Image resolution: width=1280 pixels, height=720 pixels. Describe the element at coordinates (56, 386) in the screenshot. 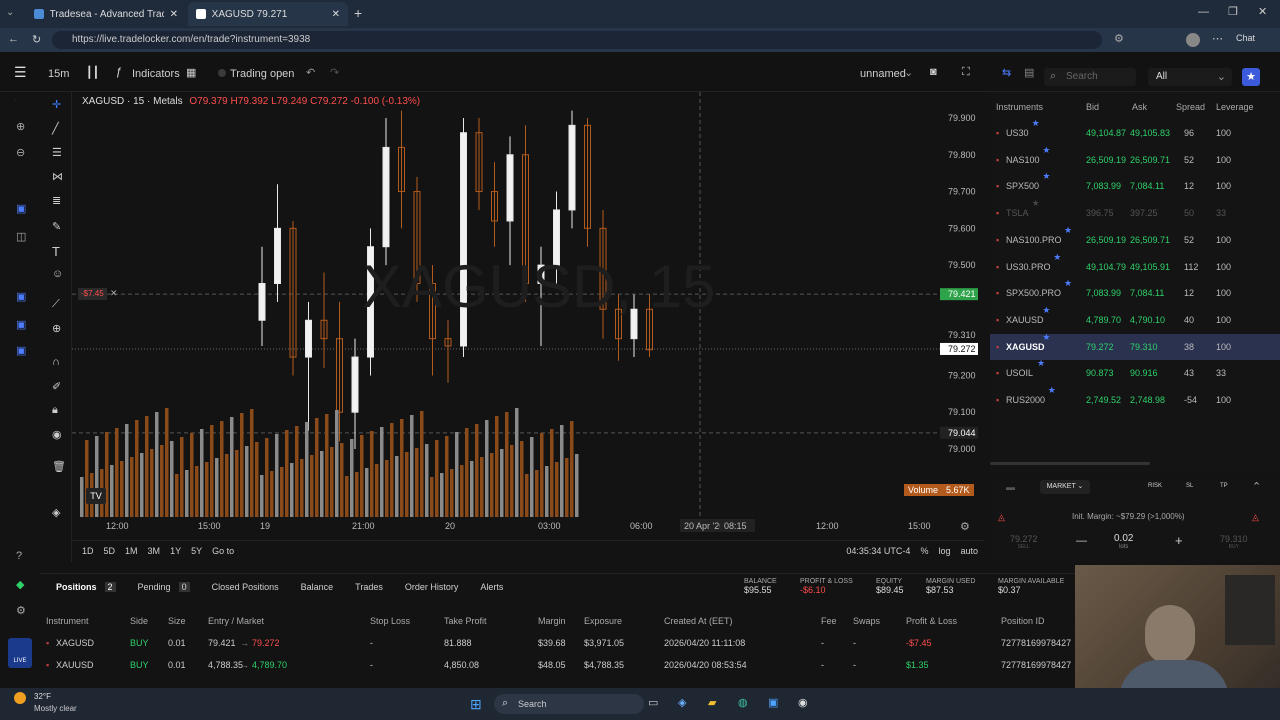

I see `draw-mode-icon: ✐` at that location.